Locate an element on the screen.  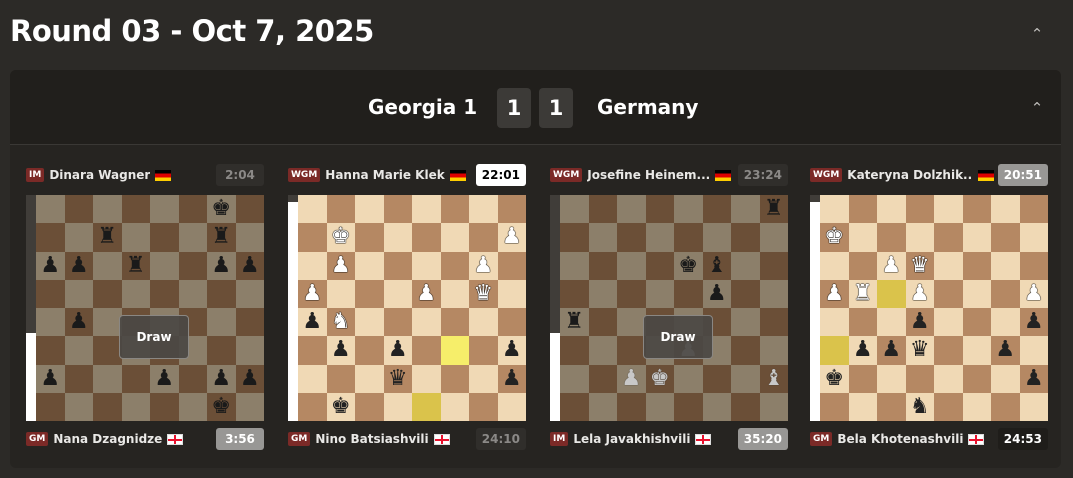
score-away: 1 is located at coordinates (556, 108).